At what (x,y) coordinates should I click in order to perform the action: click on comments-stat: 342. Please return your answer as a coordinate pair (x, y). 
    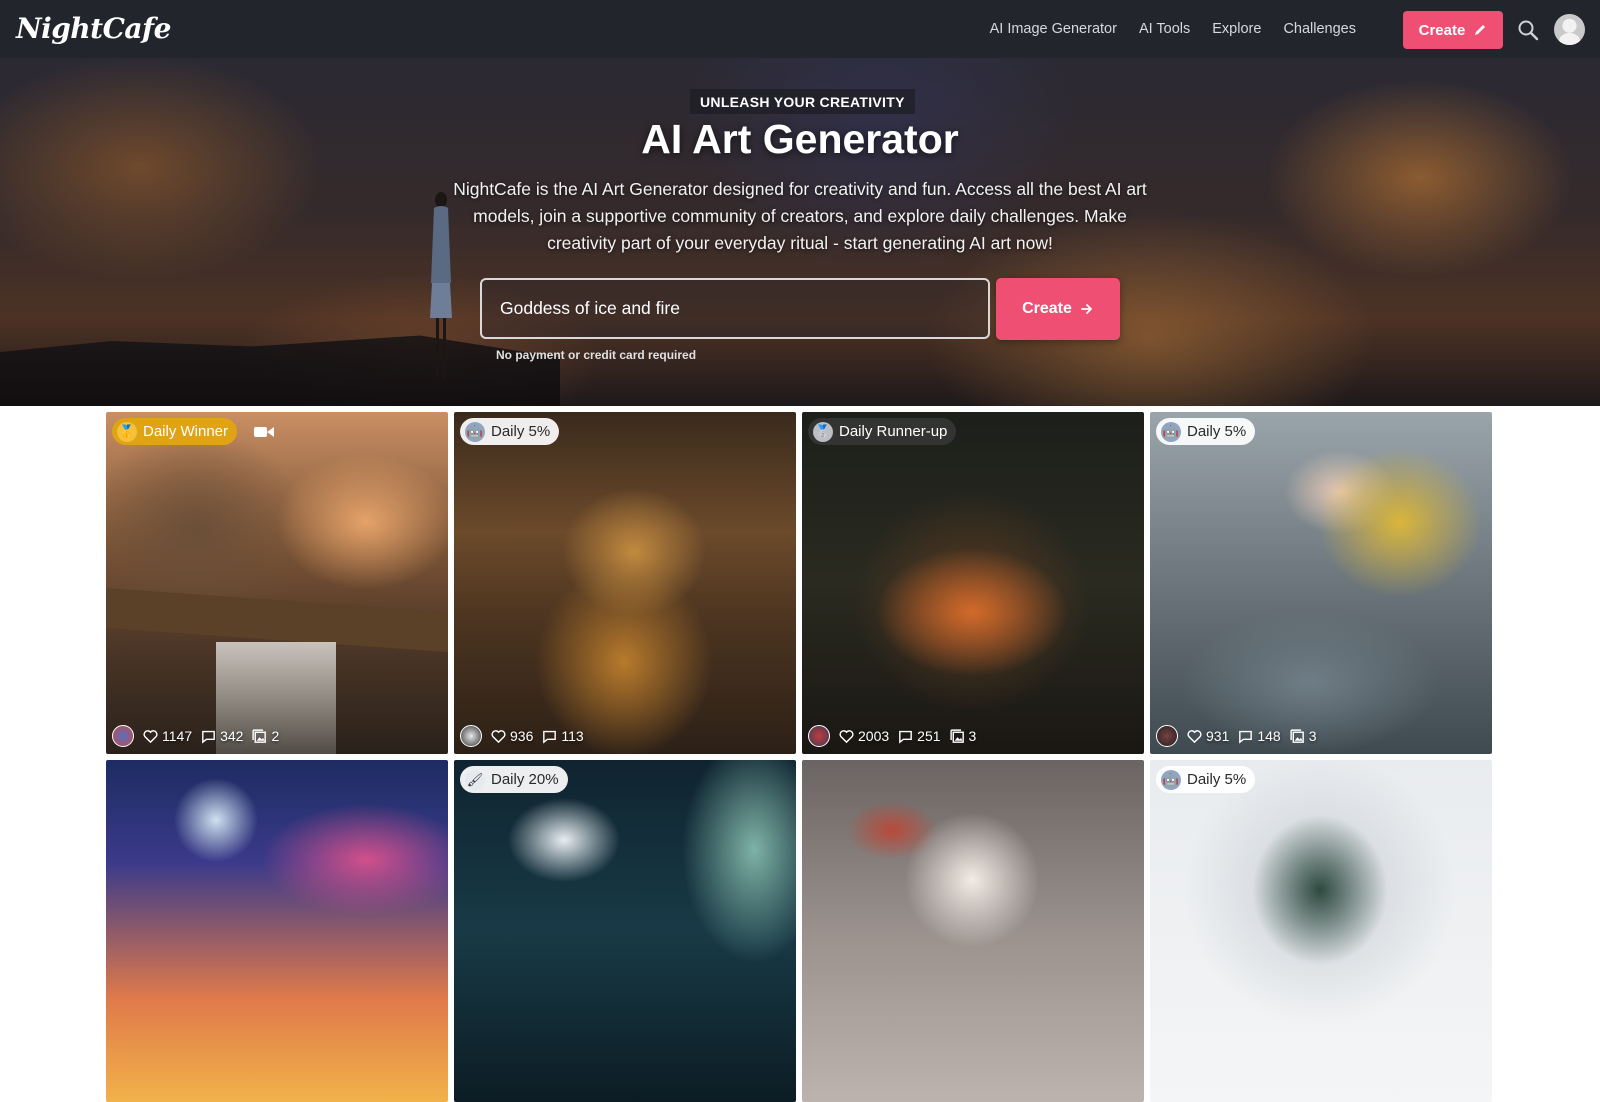
    Looking at the image, I should click on (221, 736).